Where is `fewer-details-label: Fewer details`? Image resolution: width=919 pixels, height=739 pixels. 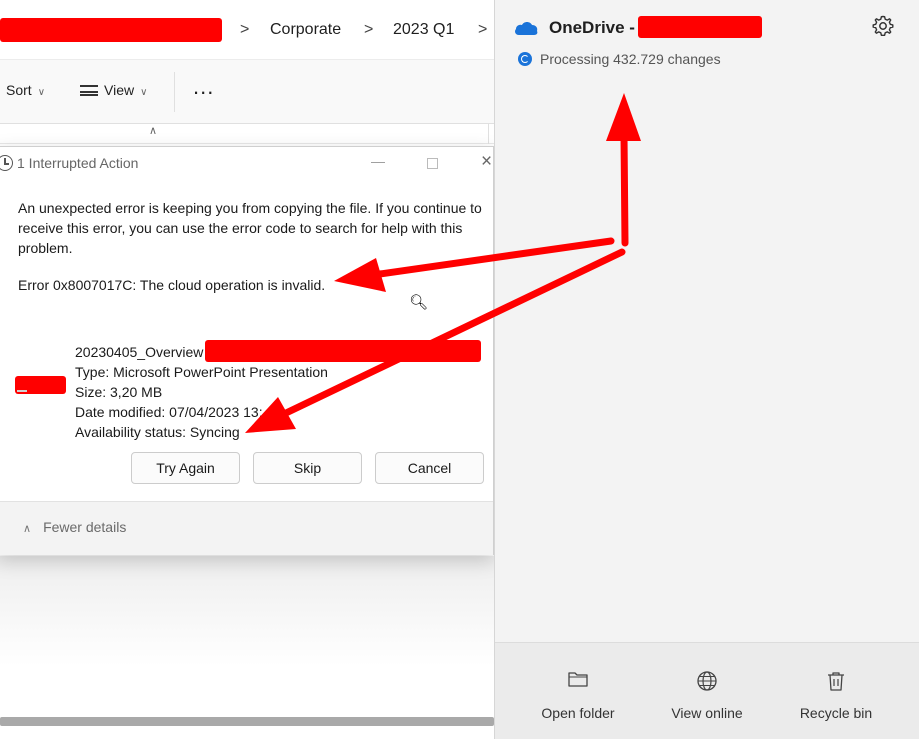 fewer-details-label: Fewer details is located at coordinates (85, 527).